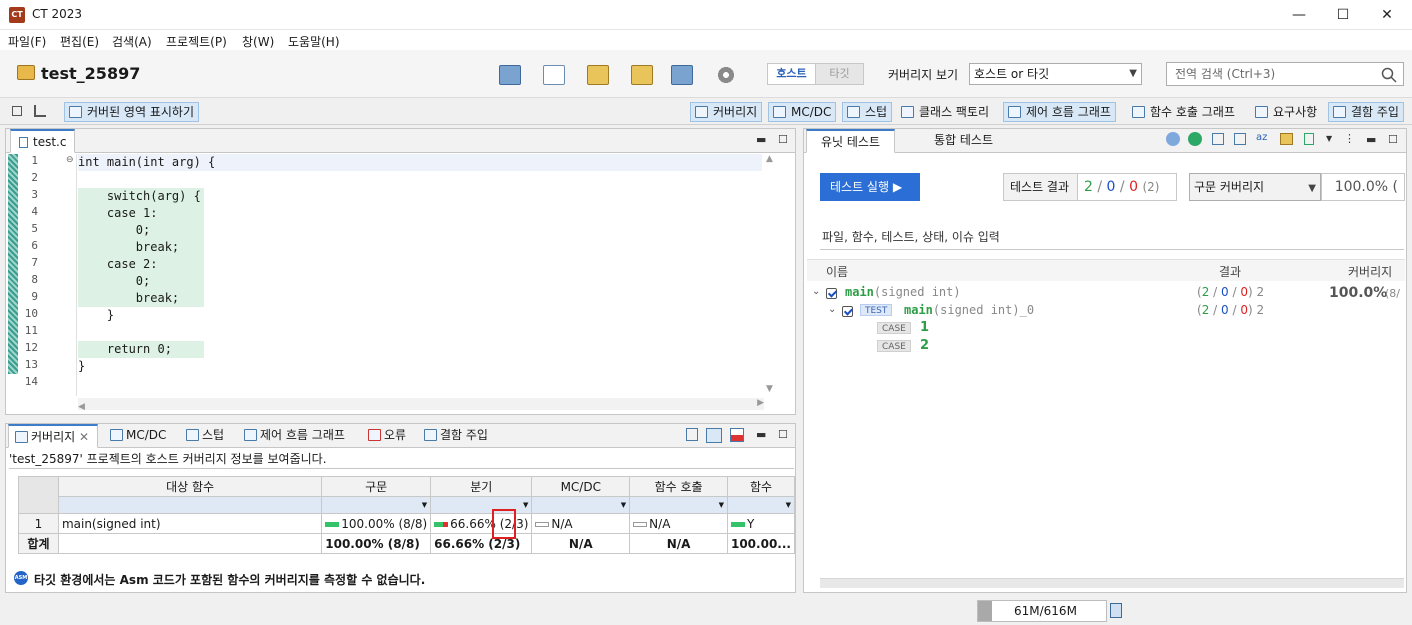 The height and width of the screenshot is (625, 1412). Describe the element at coordinates (295, 436) in the screenshot. I see `tab-cfg: 제어 흐름 그래프` at that location.